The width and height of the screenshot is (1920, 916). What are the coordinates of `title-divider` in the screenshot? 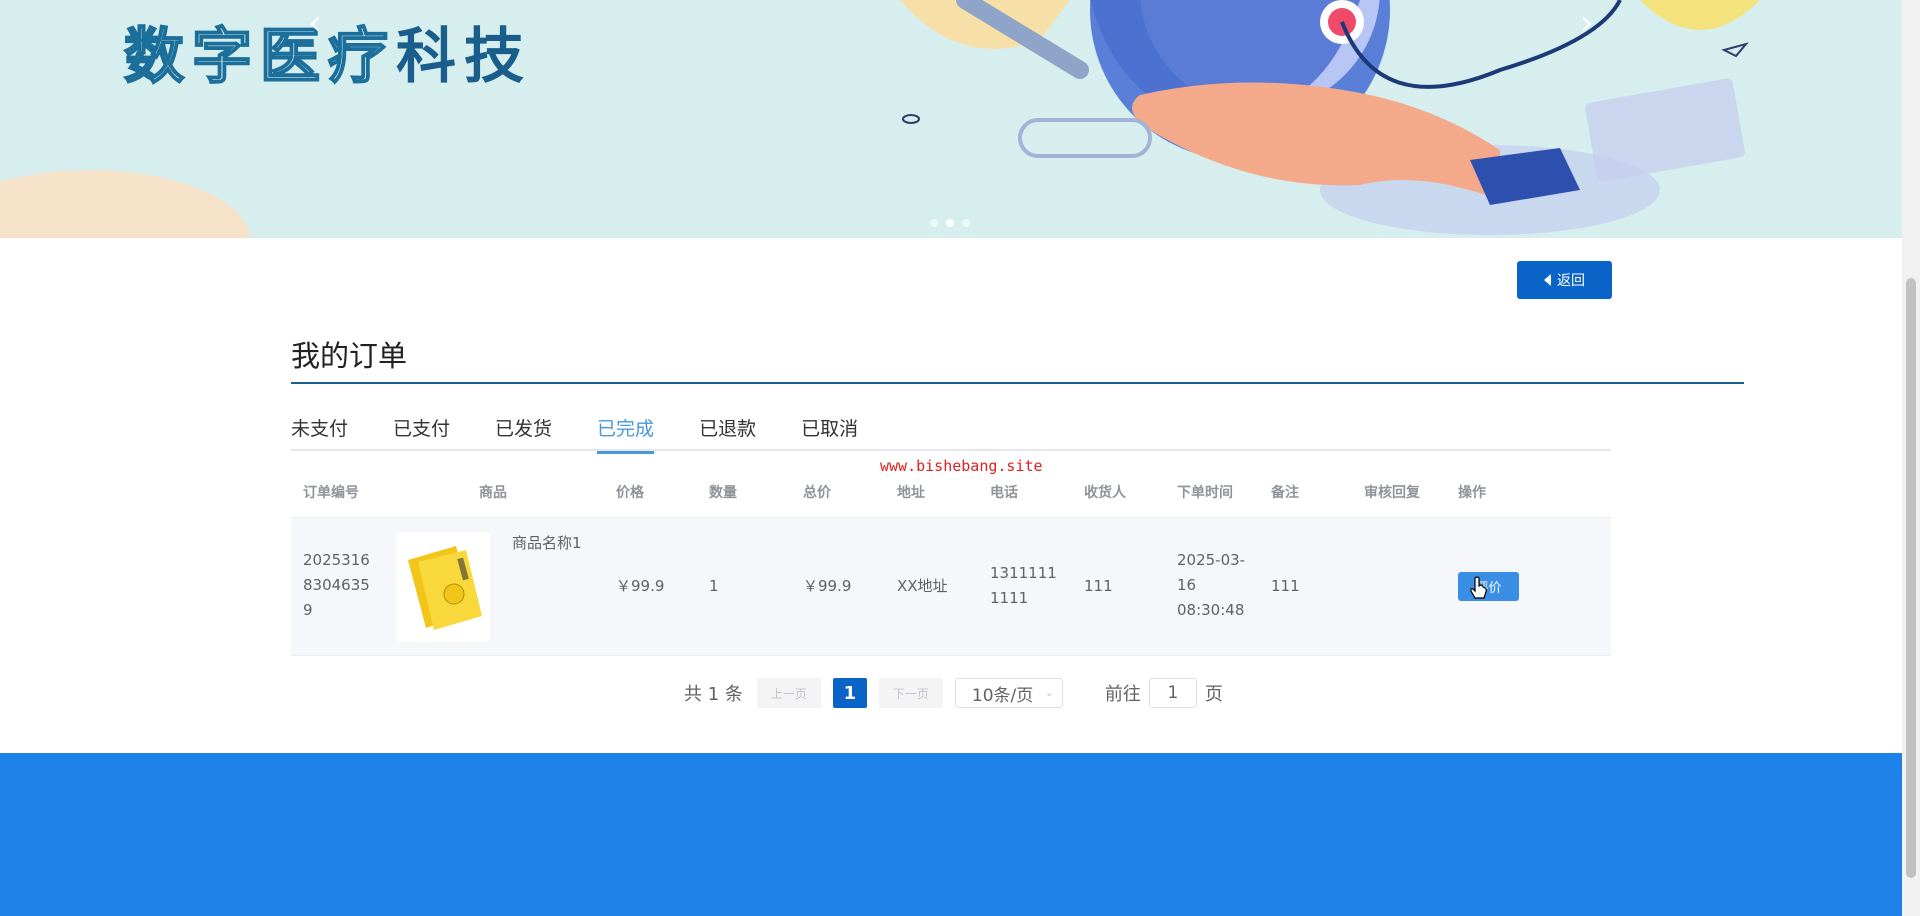 It's located at (1017, 383).